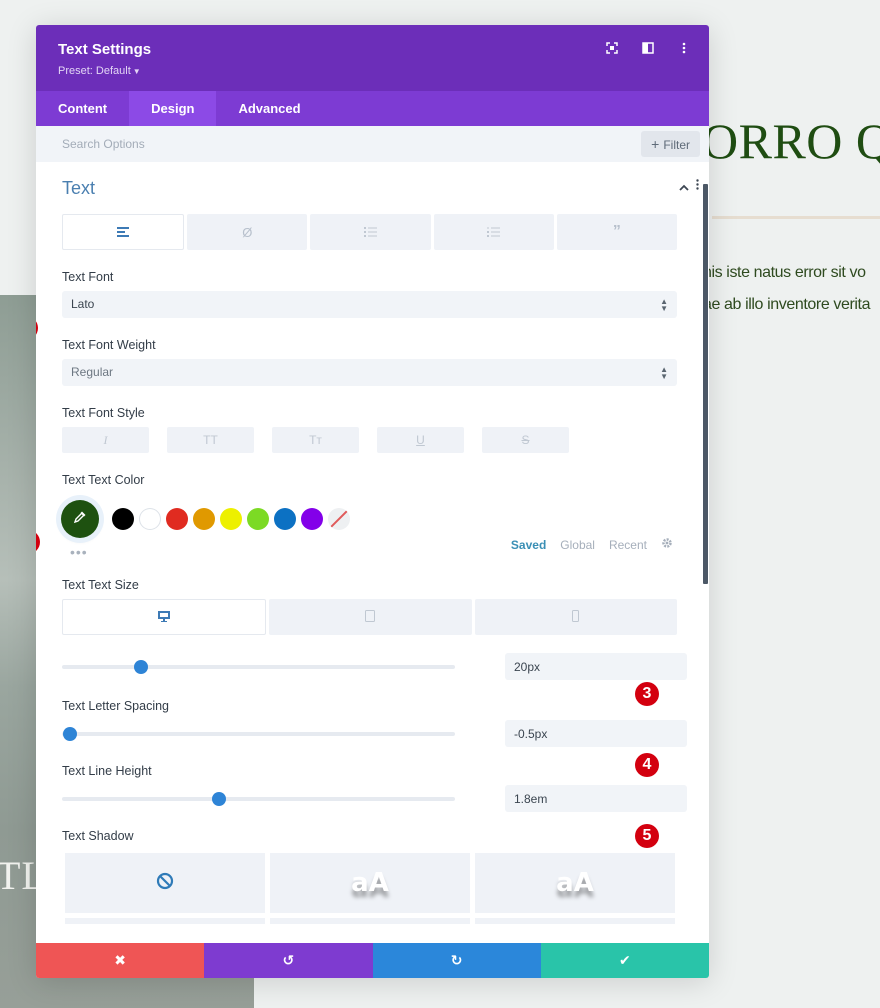 This screenshot has height=1008, width=880. Describe the element at coordinates (107, 771) in the screenshot. I see `line-height-label: Text Line Height` at that location.